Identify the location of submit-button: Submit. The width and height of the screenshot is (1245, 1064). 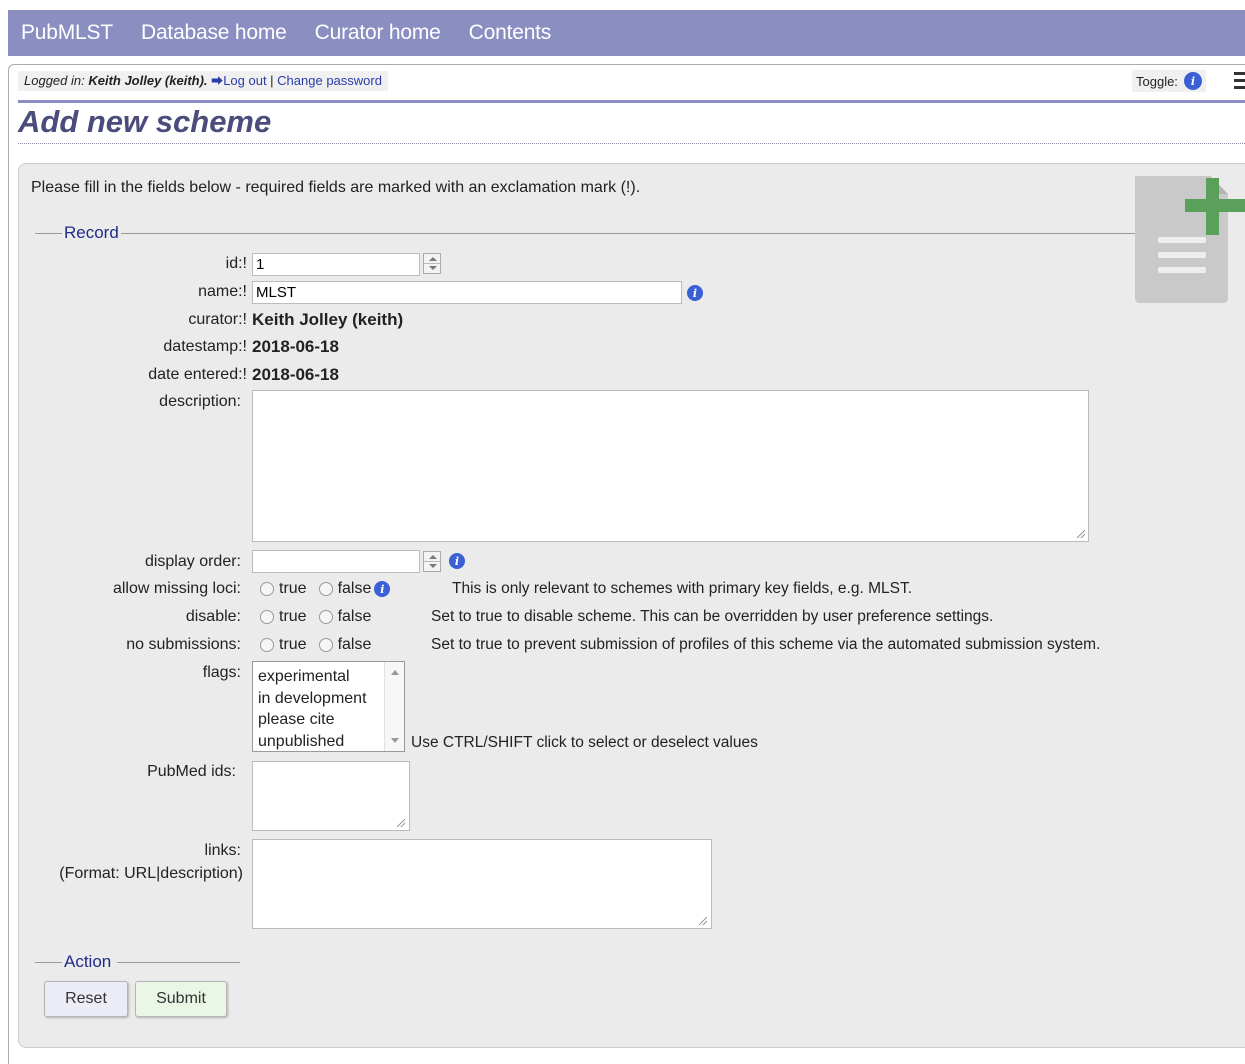
(181, 999).